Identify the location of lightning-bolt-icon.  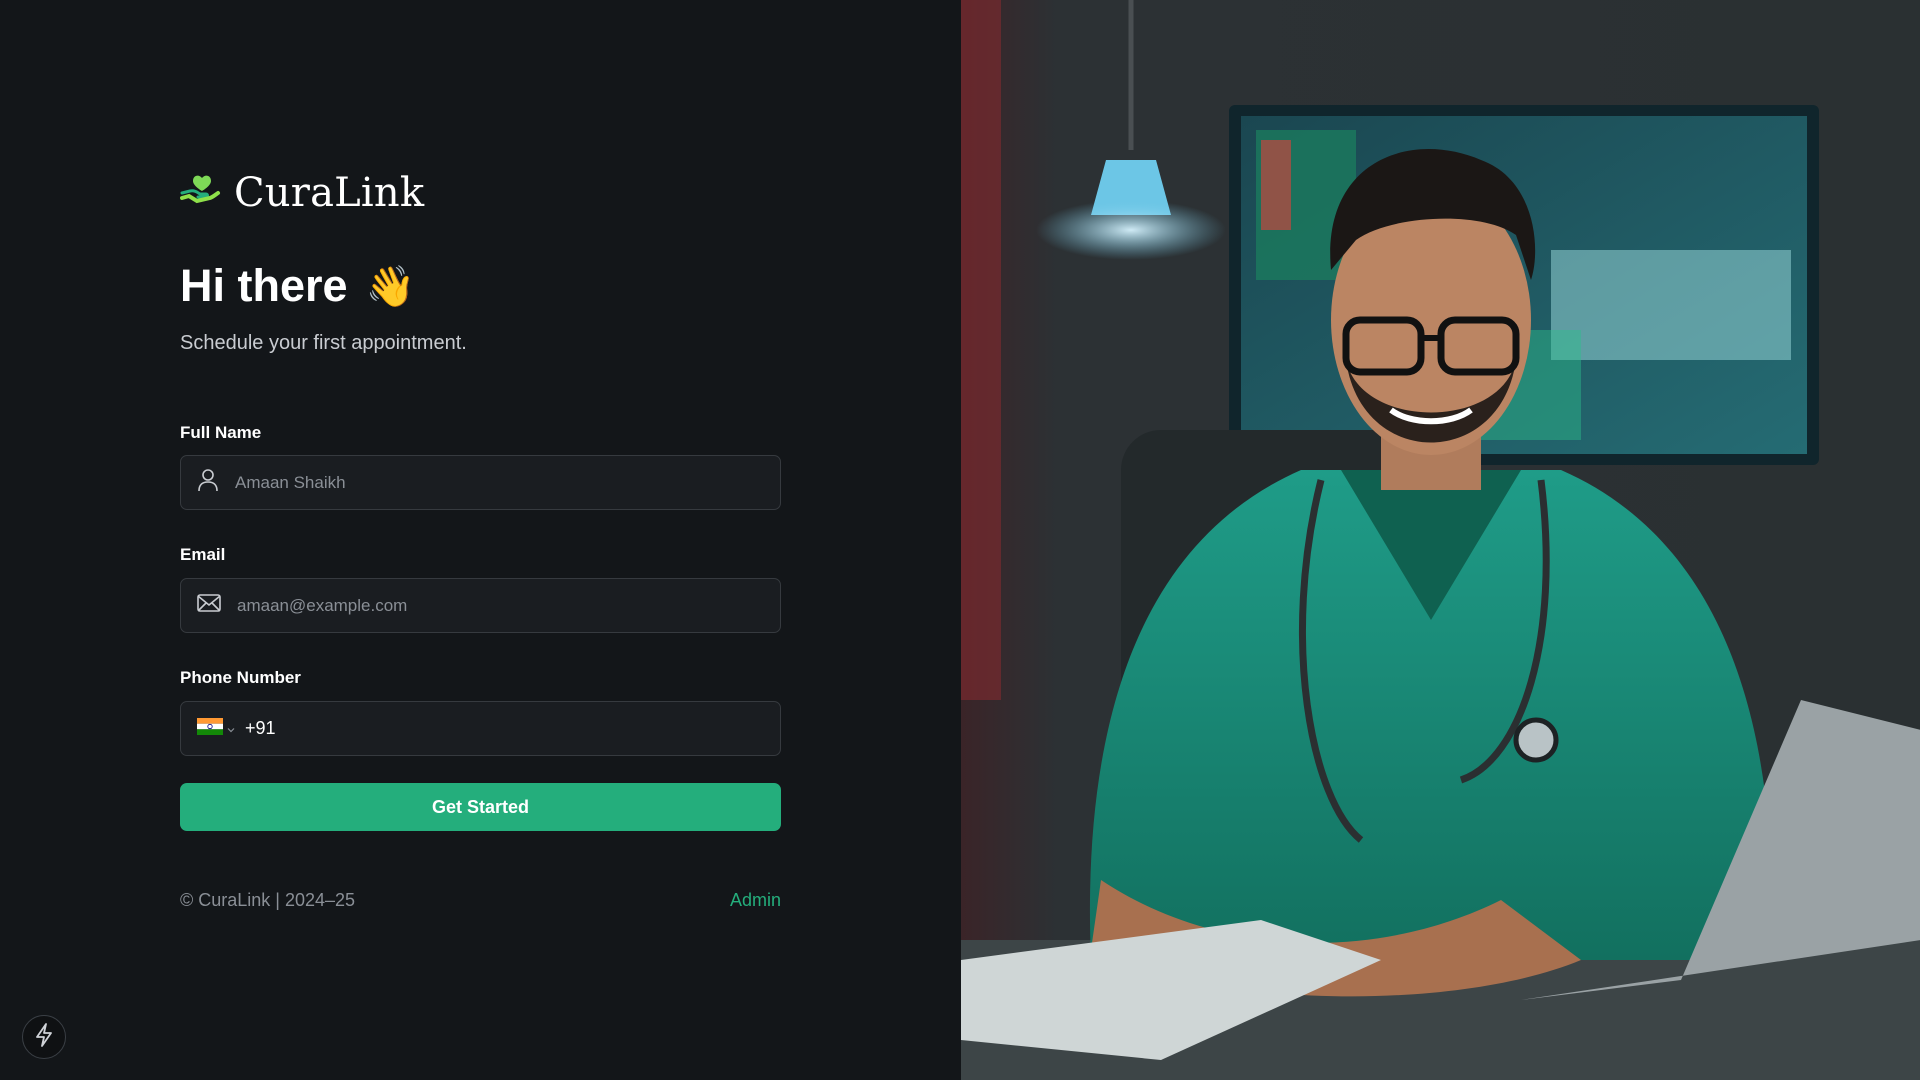
(44, 1037).